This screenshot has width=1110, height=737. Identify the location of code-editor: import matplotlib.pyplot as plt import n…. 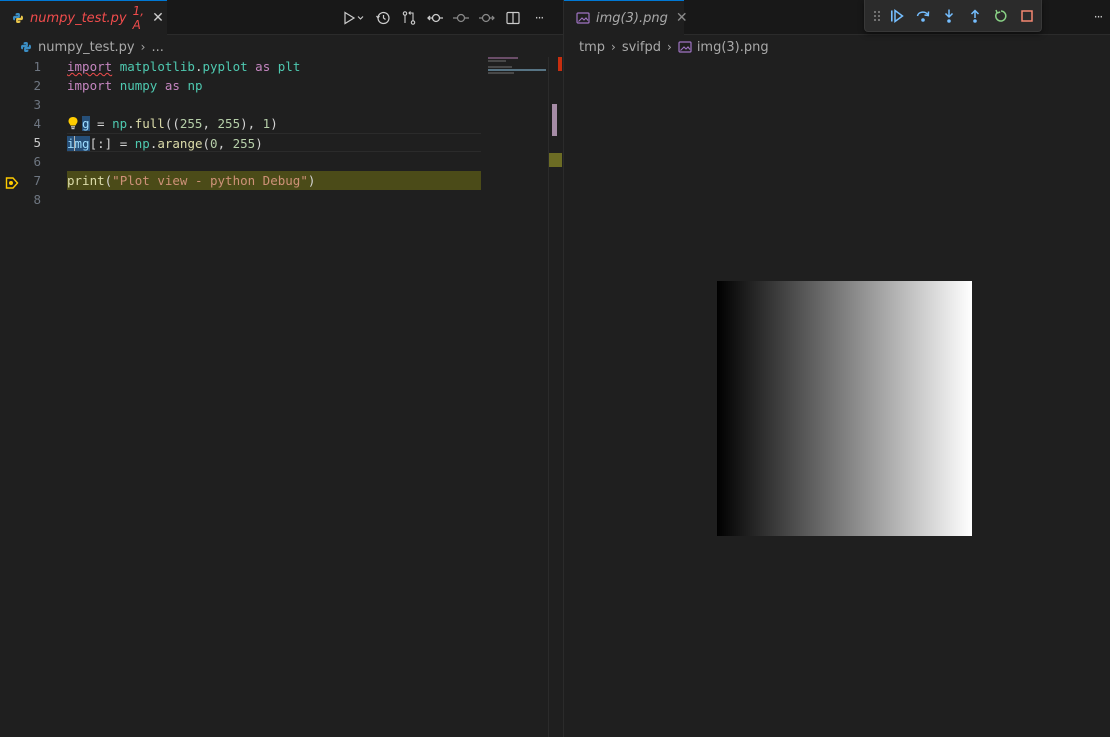
(274, 133).